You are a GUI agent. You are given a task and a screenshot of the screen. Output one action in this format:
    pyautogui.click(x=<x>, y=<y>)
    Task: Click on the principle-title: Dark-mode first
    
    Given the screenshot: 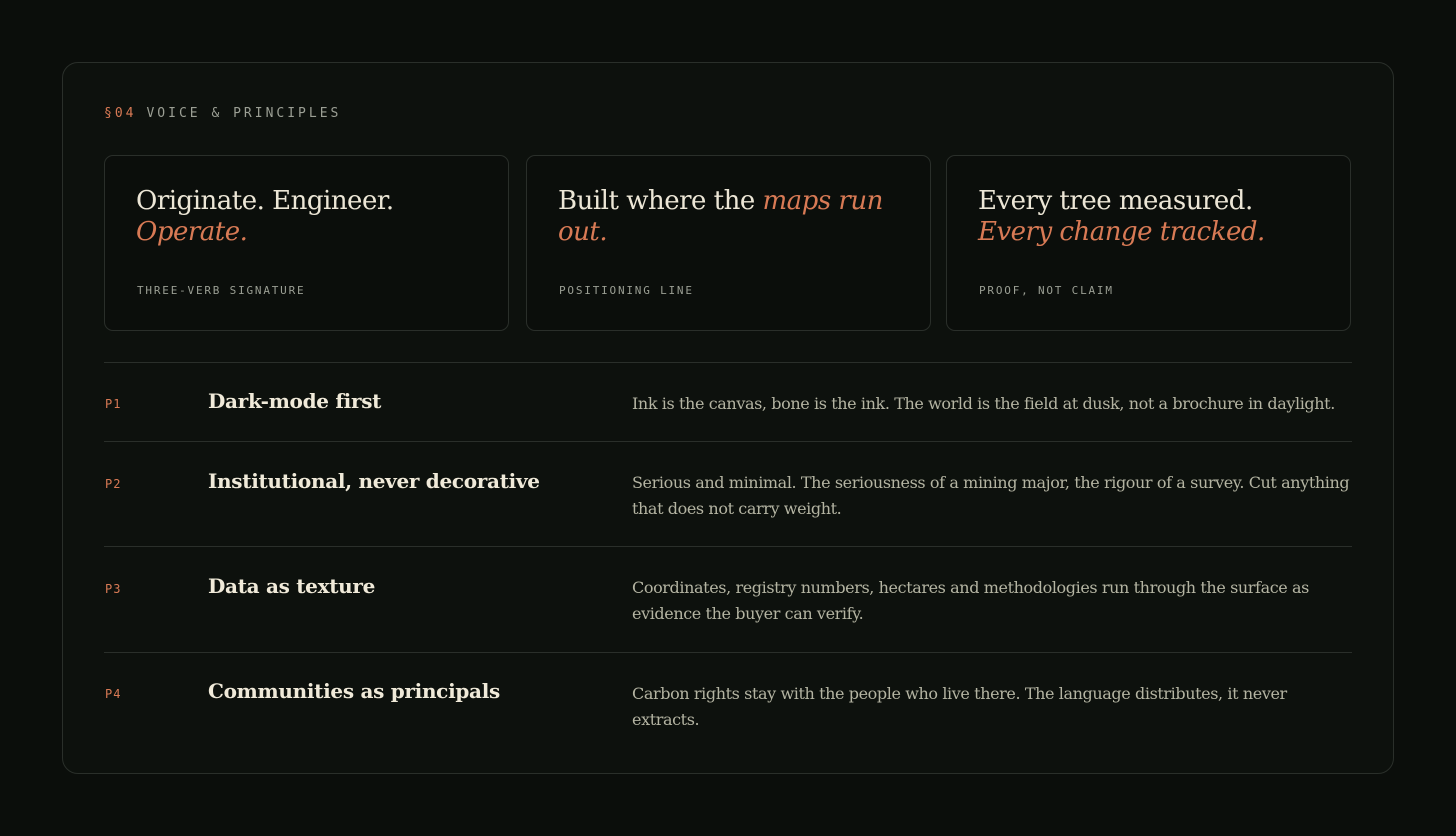 What is the action you would take?
    pyautogui.click(x=295, y=401)
    